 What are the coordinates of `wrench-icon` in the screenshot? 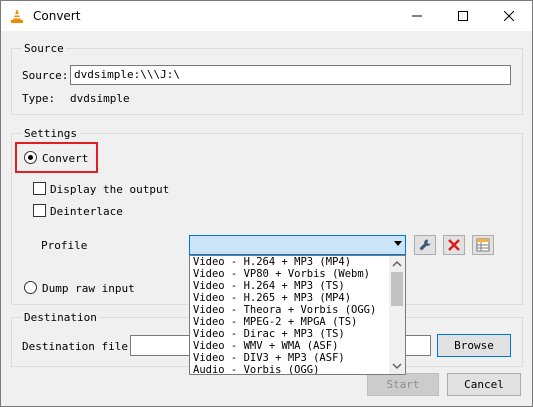 It's located at (425, 245).